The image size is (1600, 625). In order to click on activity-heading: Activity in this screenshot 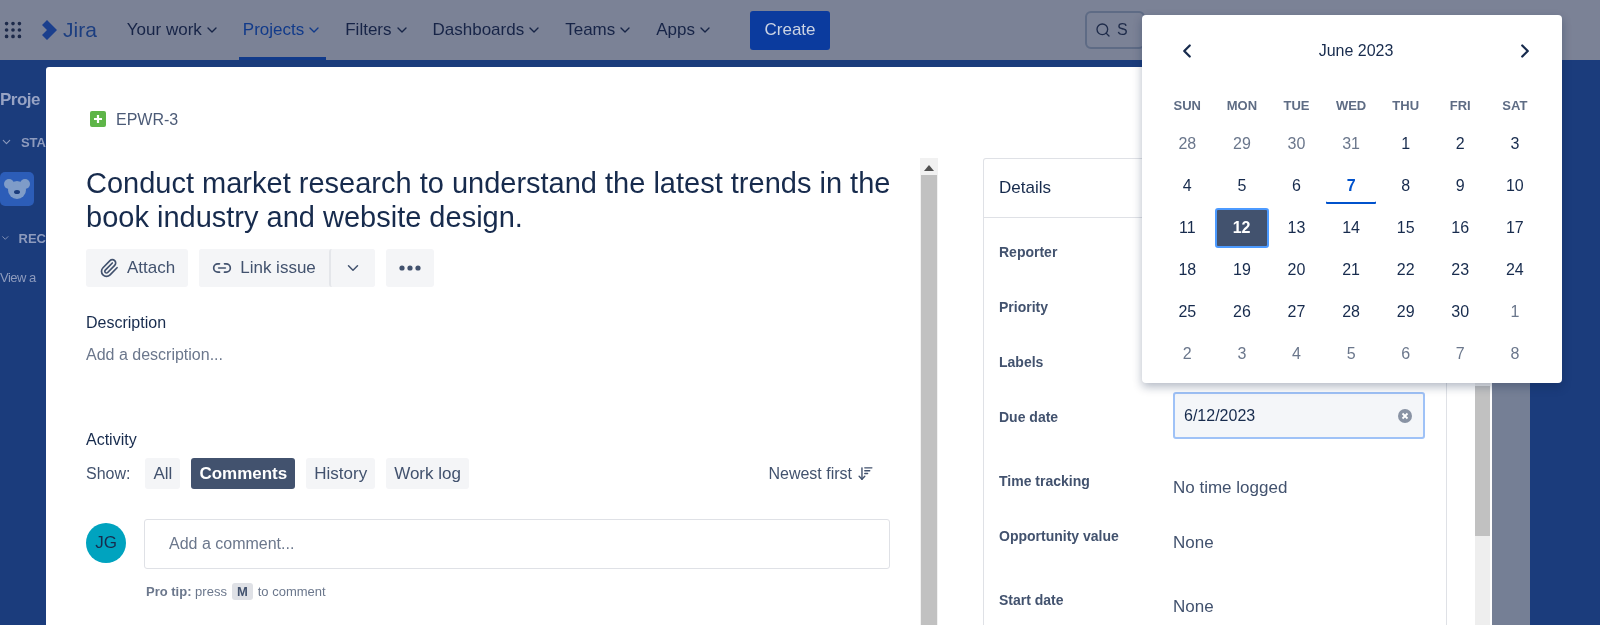, I will do `click(112, 440)`.